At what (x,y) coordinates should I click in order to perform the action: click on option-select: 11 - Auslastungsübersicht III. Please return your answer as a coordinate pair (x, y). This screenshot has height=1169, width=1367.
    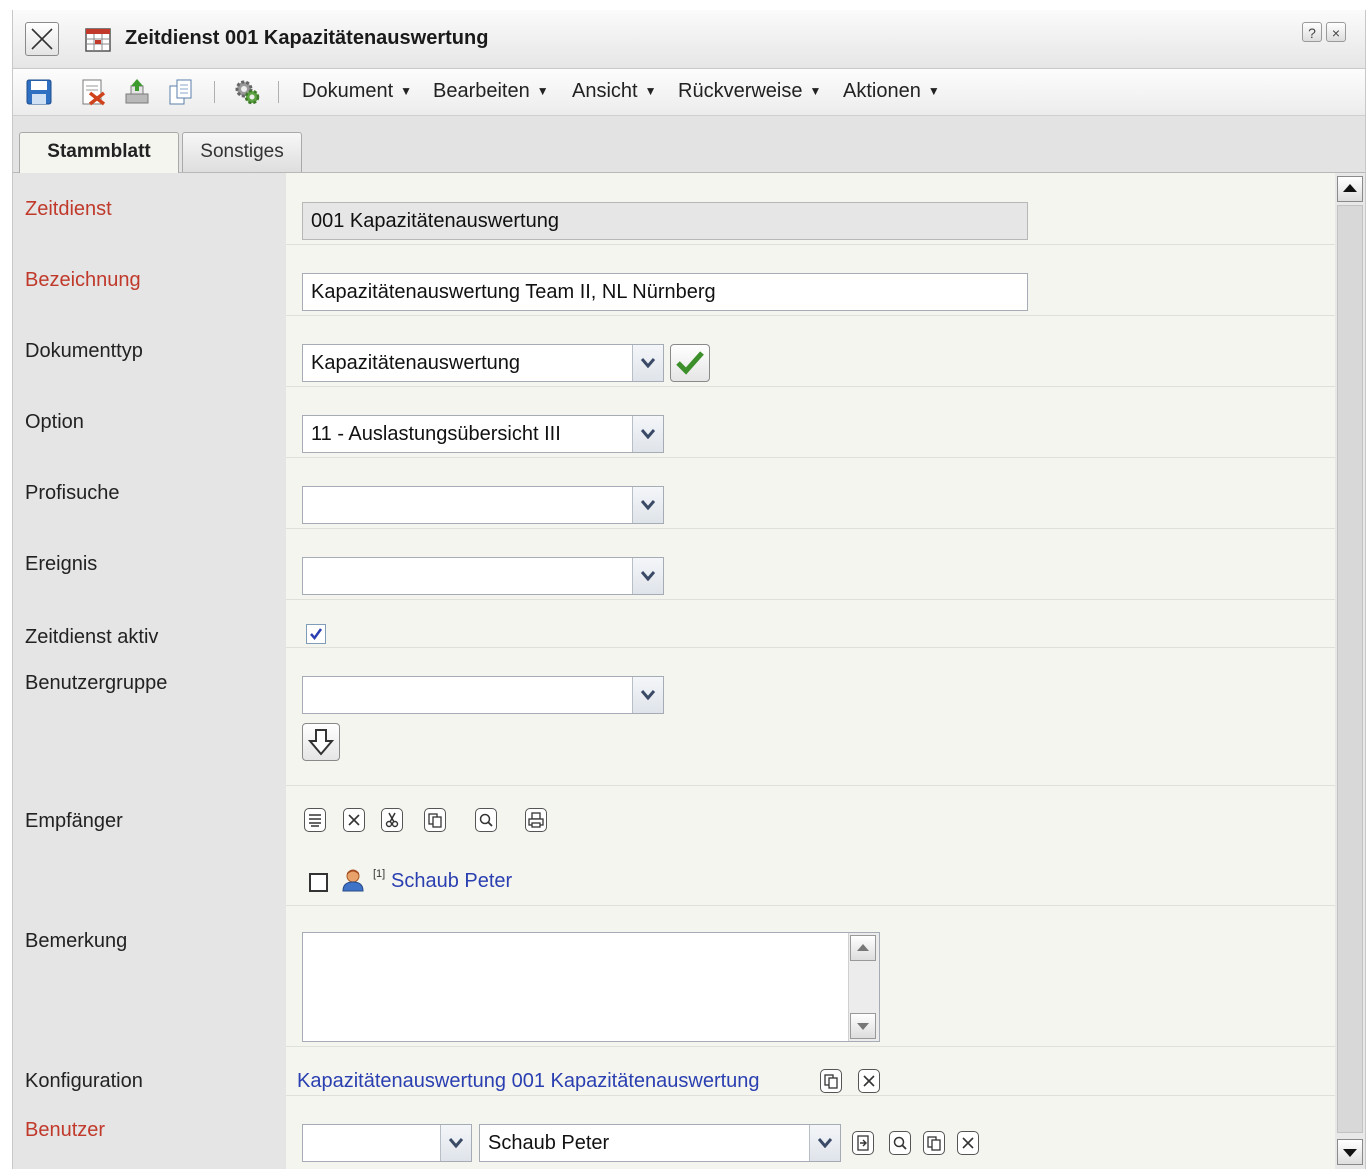
    Looking at the image, I should click on (483, 434).